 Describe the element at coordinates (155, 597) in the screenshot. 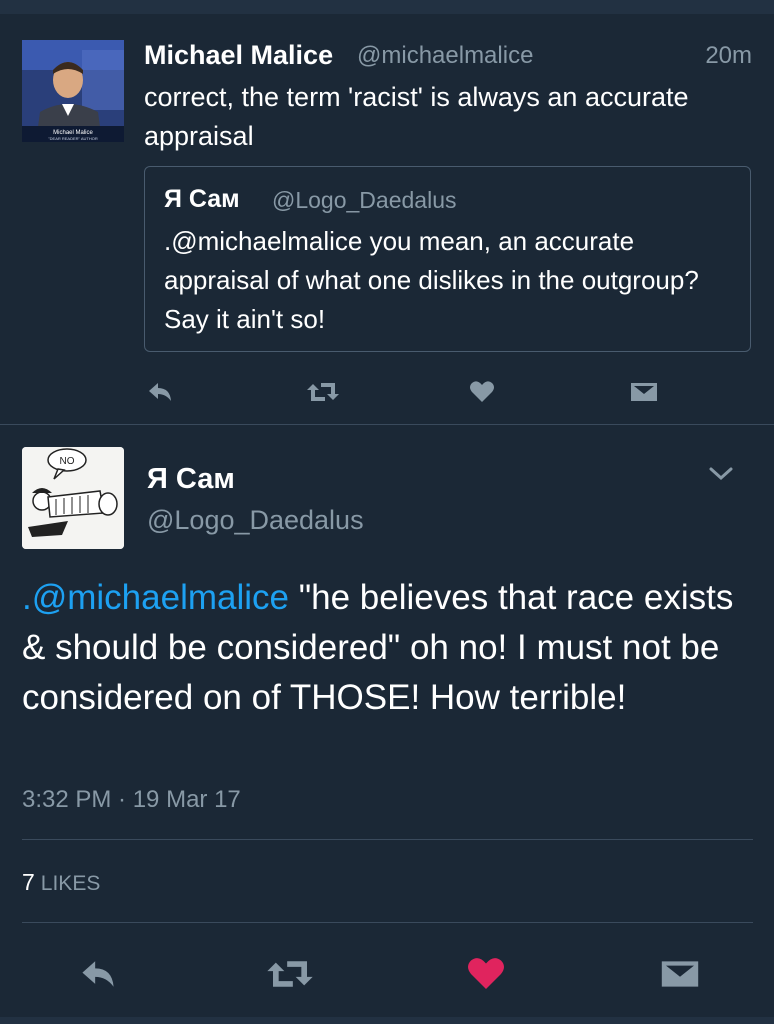

I see `mention-link: .@michaelmalice` at that location.